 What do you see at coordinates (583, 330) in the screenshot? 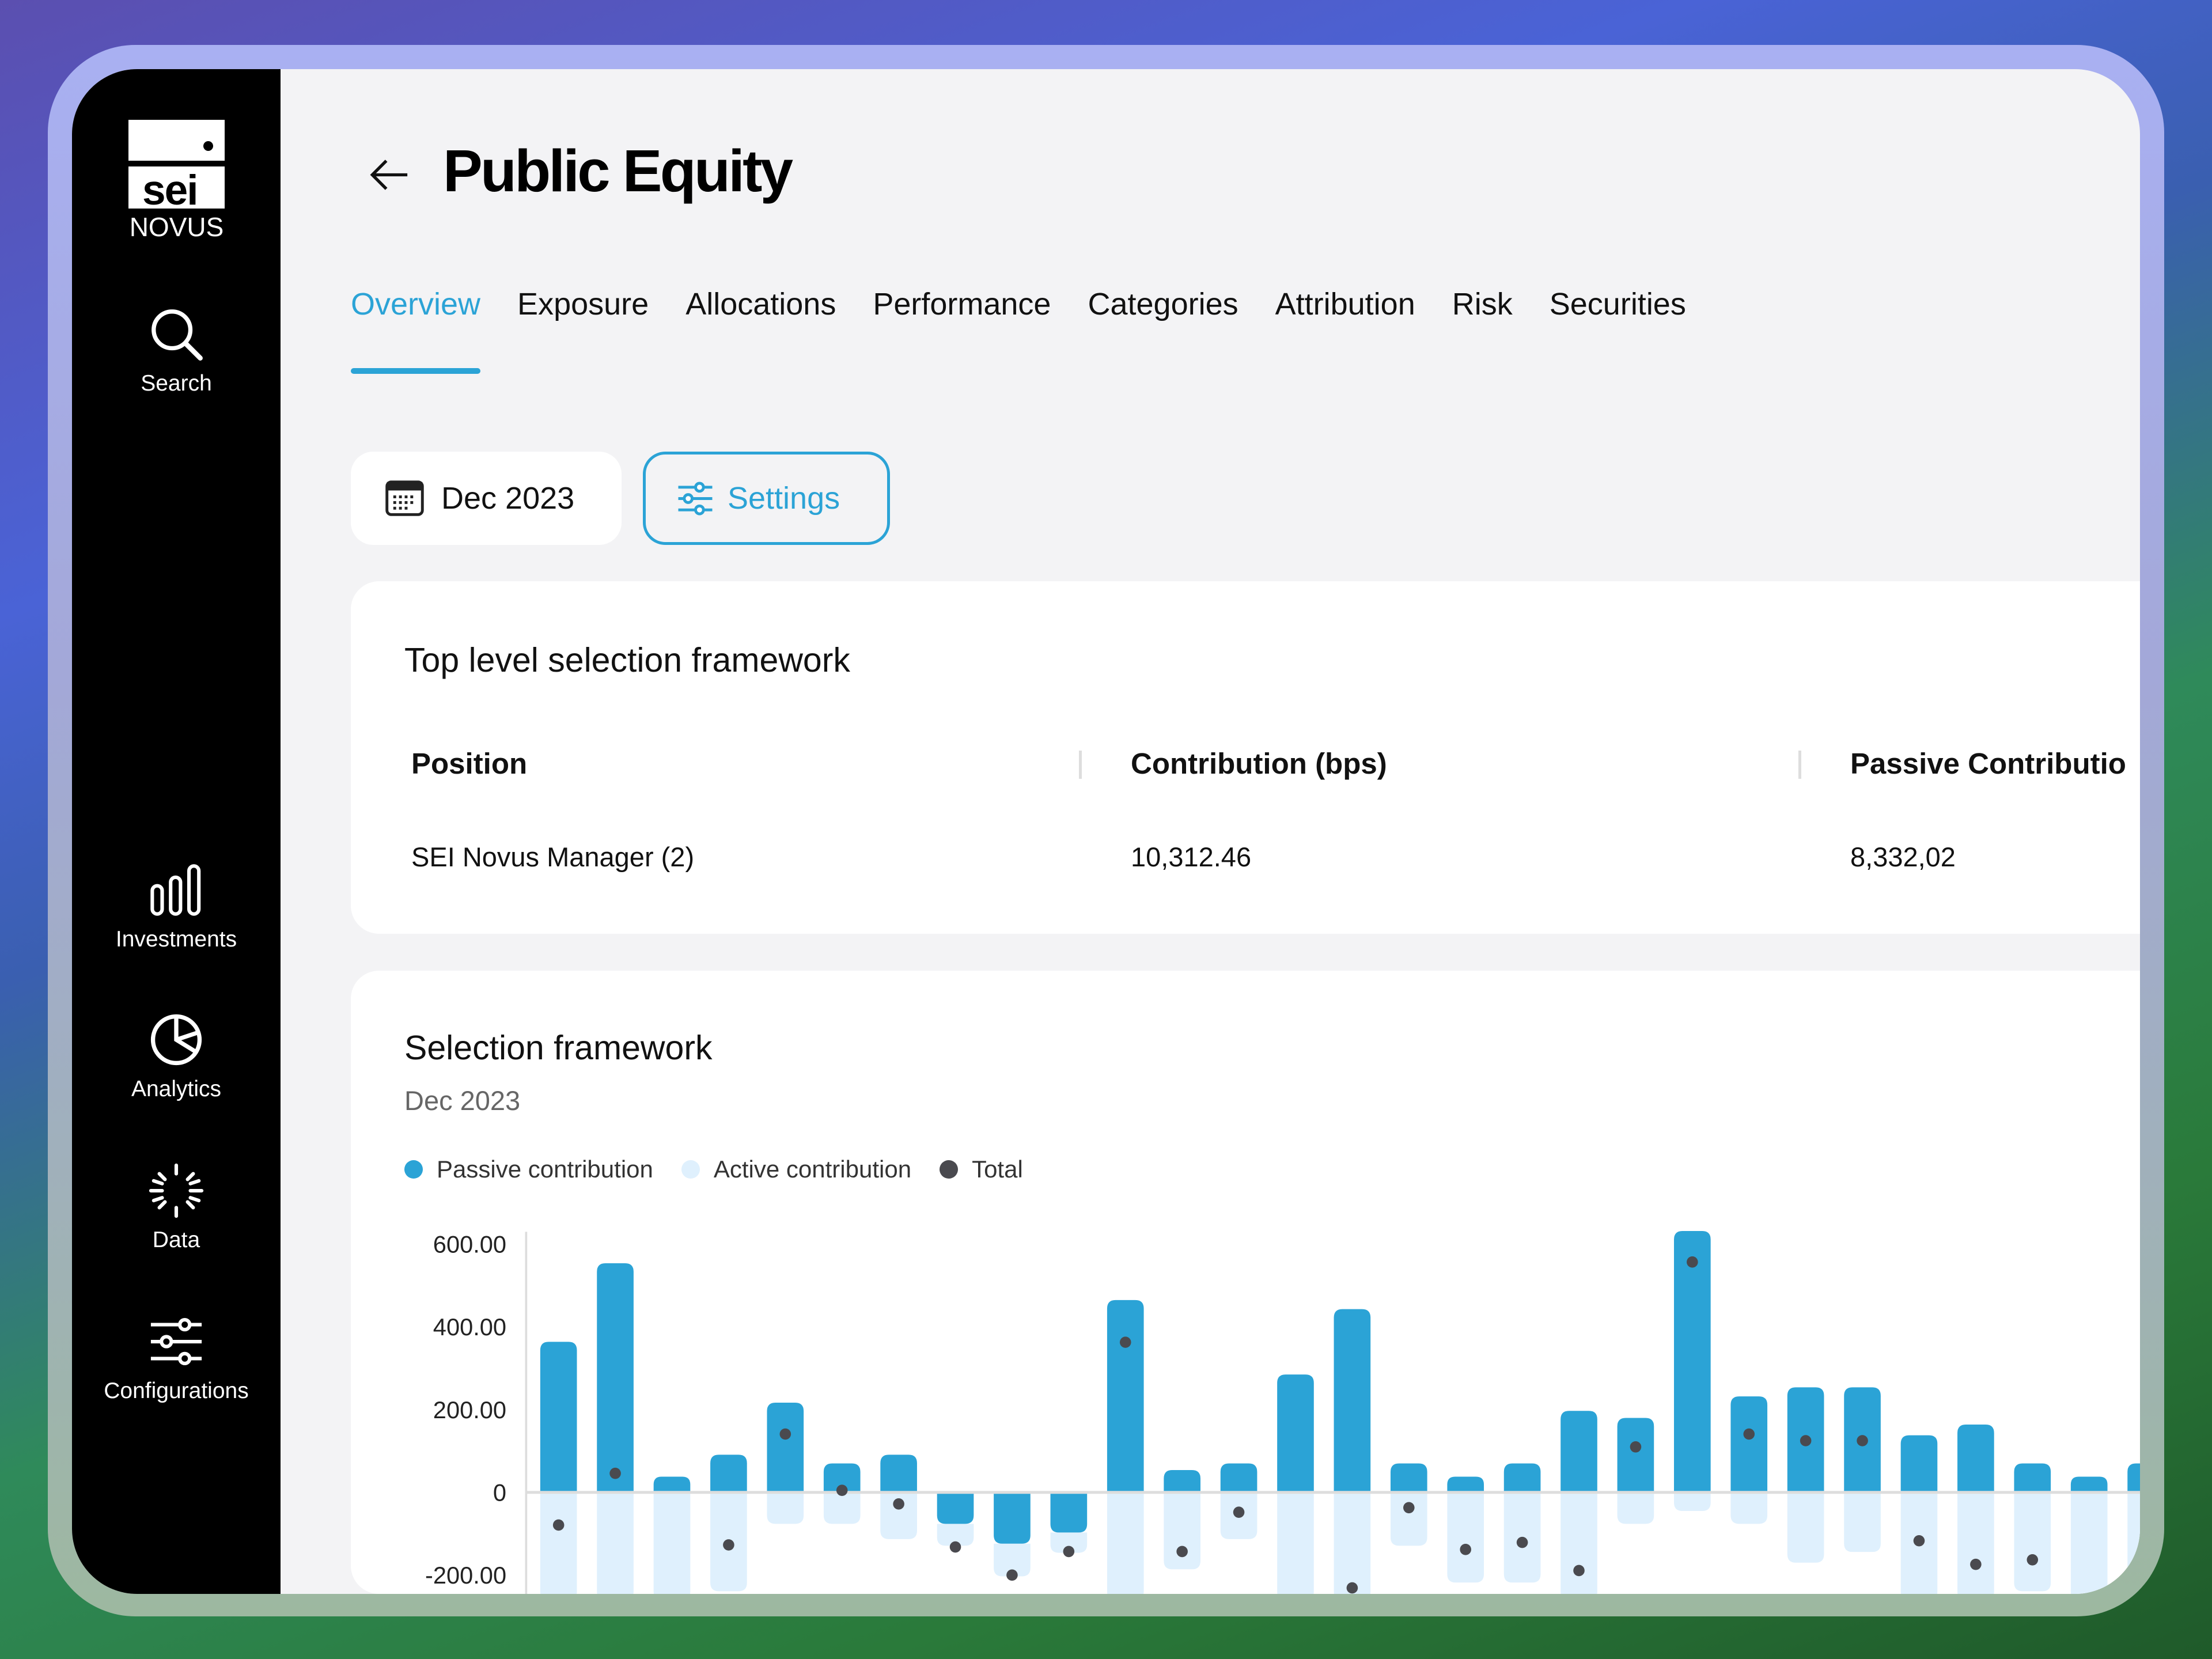
I see `tab-exposure: Exposure` at bounding box center [583, 330].